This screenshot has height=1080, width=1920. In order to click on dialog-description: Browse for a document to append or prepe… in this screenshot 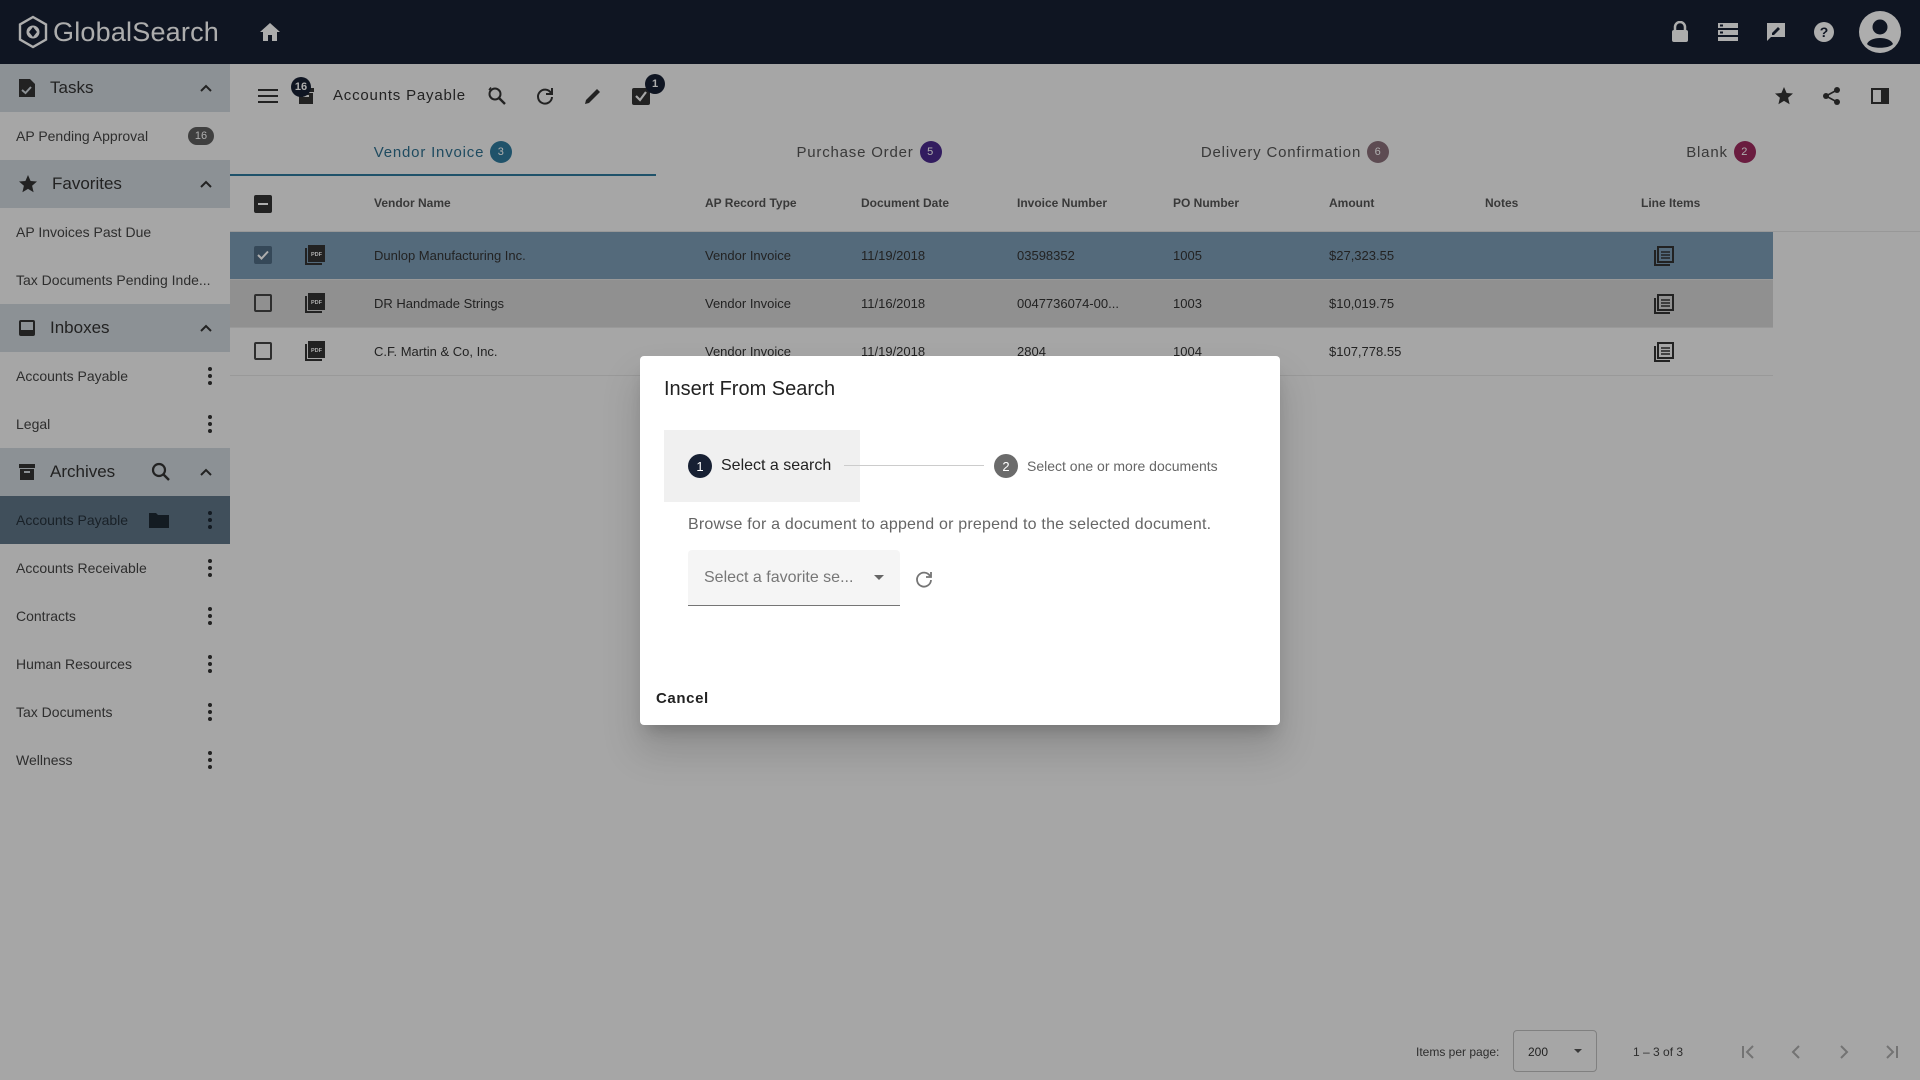, I will do `click(950, 524)`.